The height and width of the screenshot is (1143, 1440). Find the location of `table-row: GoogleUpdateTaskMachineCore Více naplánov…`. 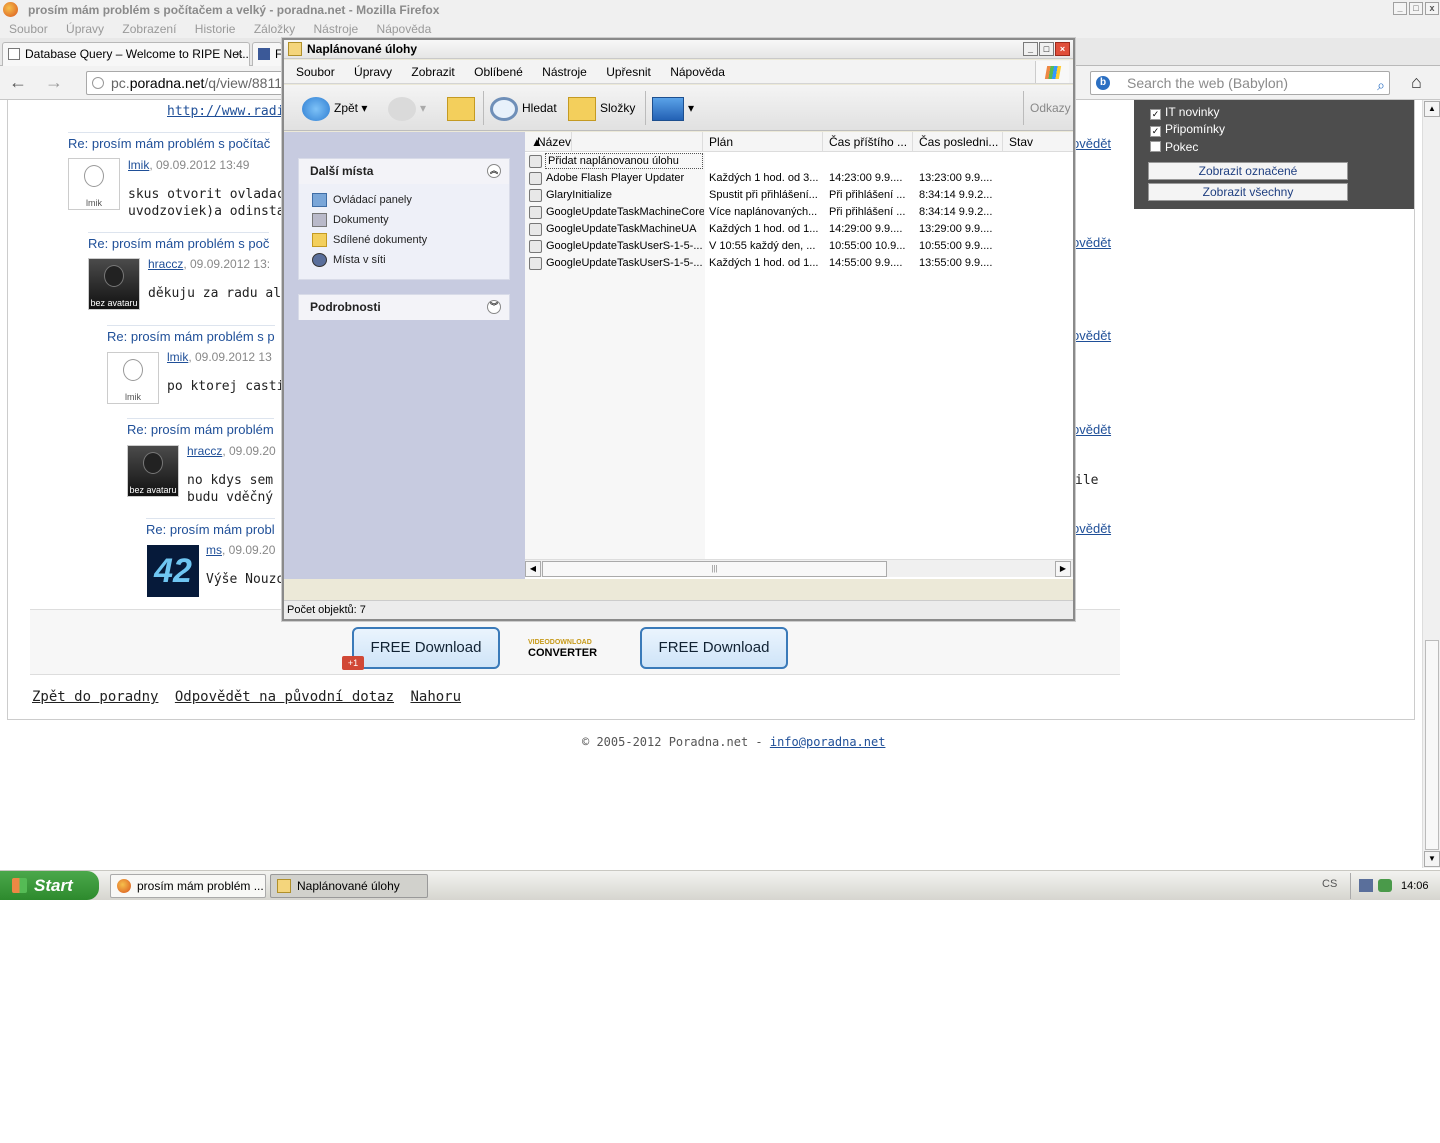

table-row: GoogleUpdateTaskMachineCore Více naplánov… is located at coordinates (799, 212).